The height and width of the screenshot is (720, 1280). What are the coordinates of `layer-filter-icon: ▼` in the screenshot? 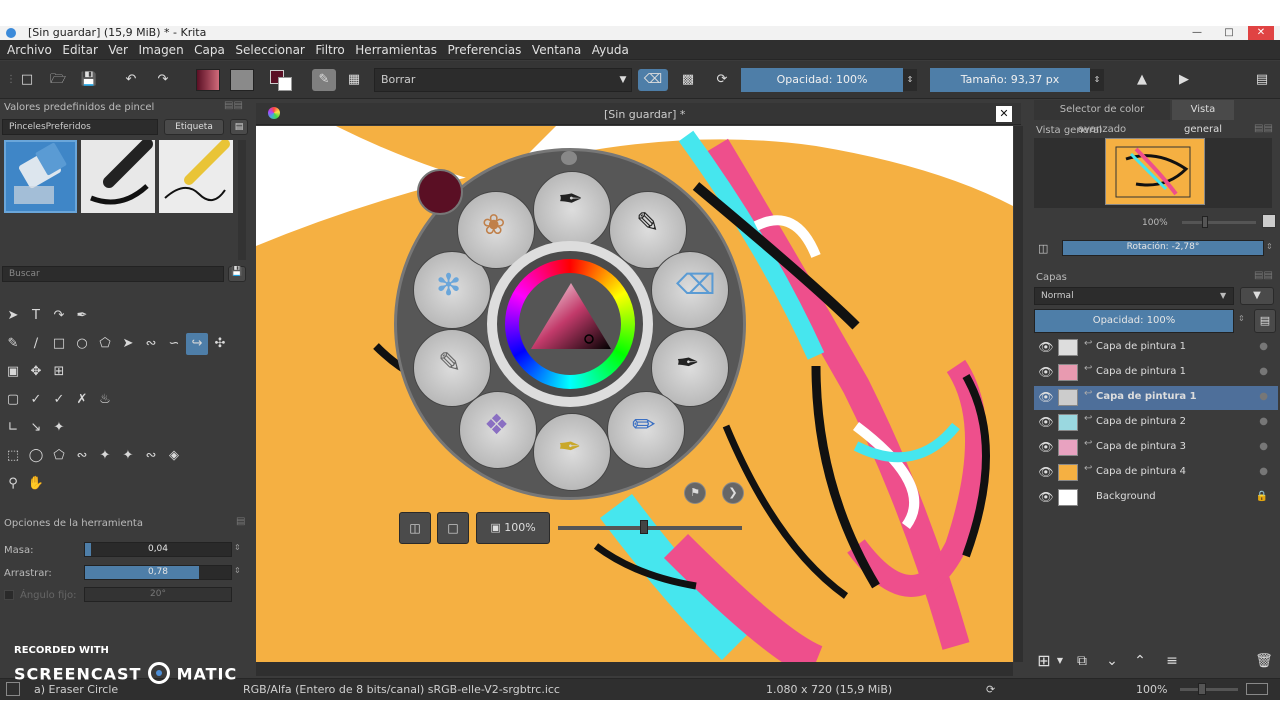 It's located at (1257, 296).